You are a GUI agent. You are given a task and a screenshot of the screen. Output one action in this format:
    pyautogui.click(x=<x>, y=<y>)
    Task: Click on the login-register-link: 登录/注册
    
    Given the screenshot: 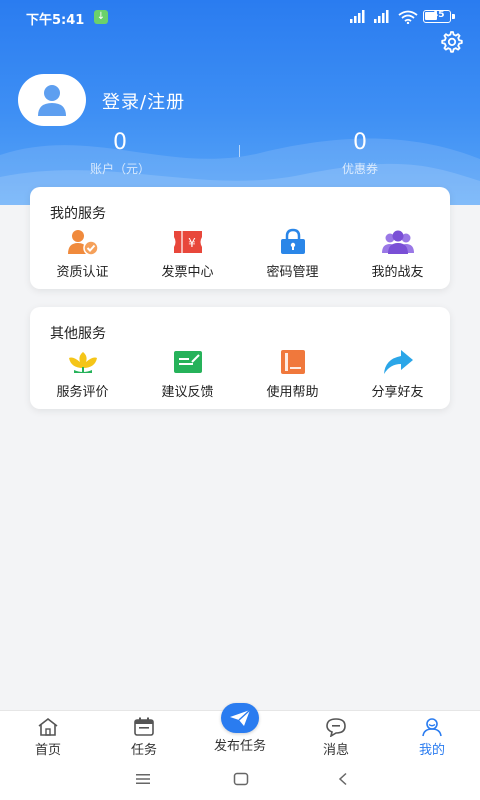 What is the action you would take?
    pyautogui.click(x=143, y=101)
    